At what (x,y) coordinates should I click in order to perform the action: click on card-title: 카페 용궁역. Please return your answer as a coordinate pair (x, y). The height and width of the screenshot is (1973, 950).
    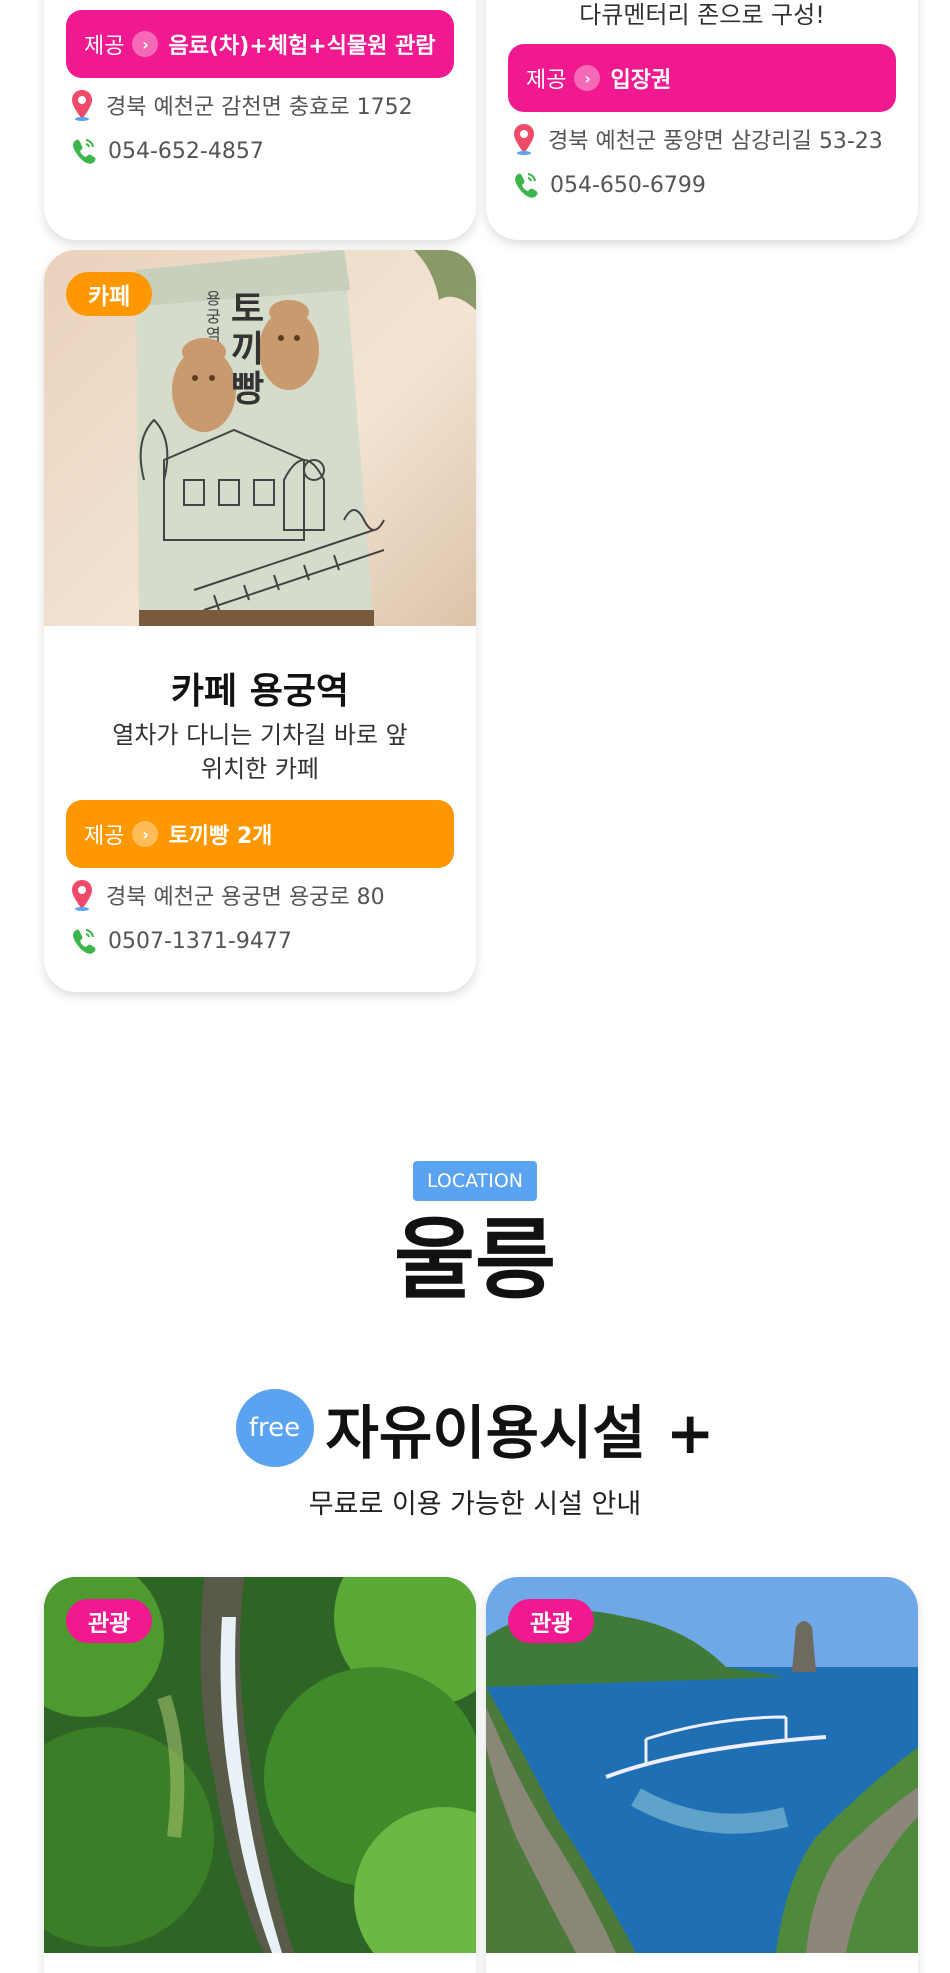
    Looking at the image, I should click on (260, 691).